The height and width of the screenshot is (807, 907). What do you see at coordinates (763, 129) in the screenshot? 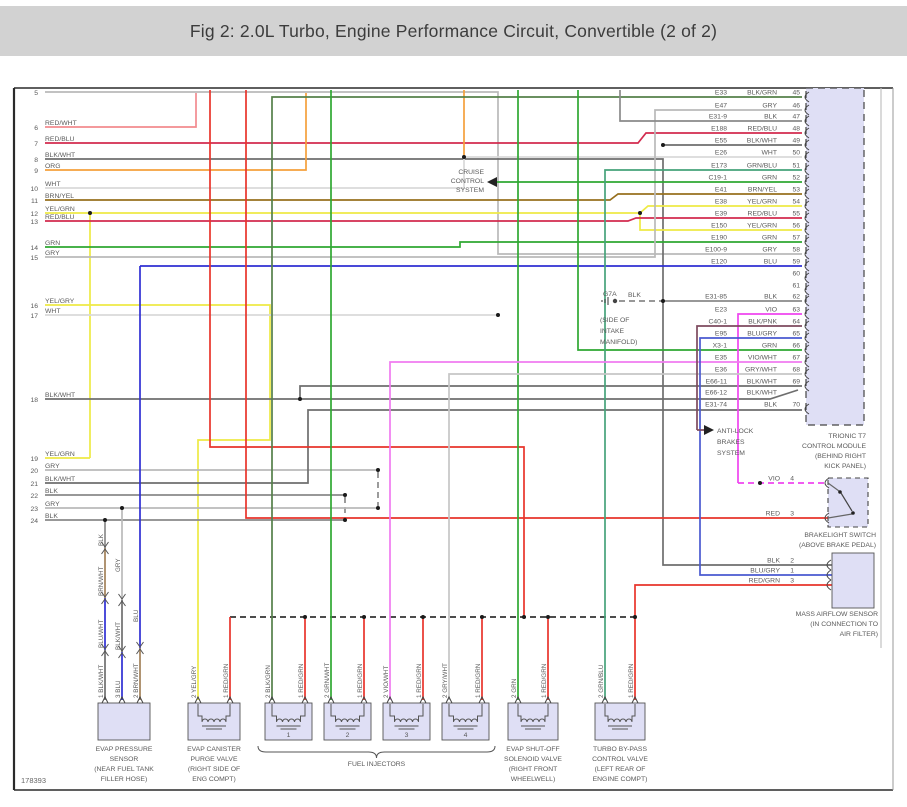
I see `wire-color-label: RED/BLU` at bounding box center [763, 129].